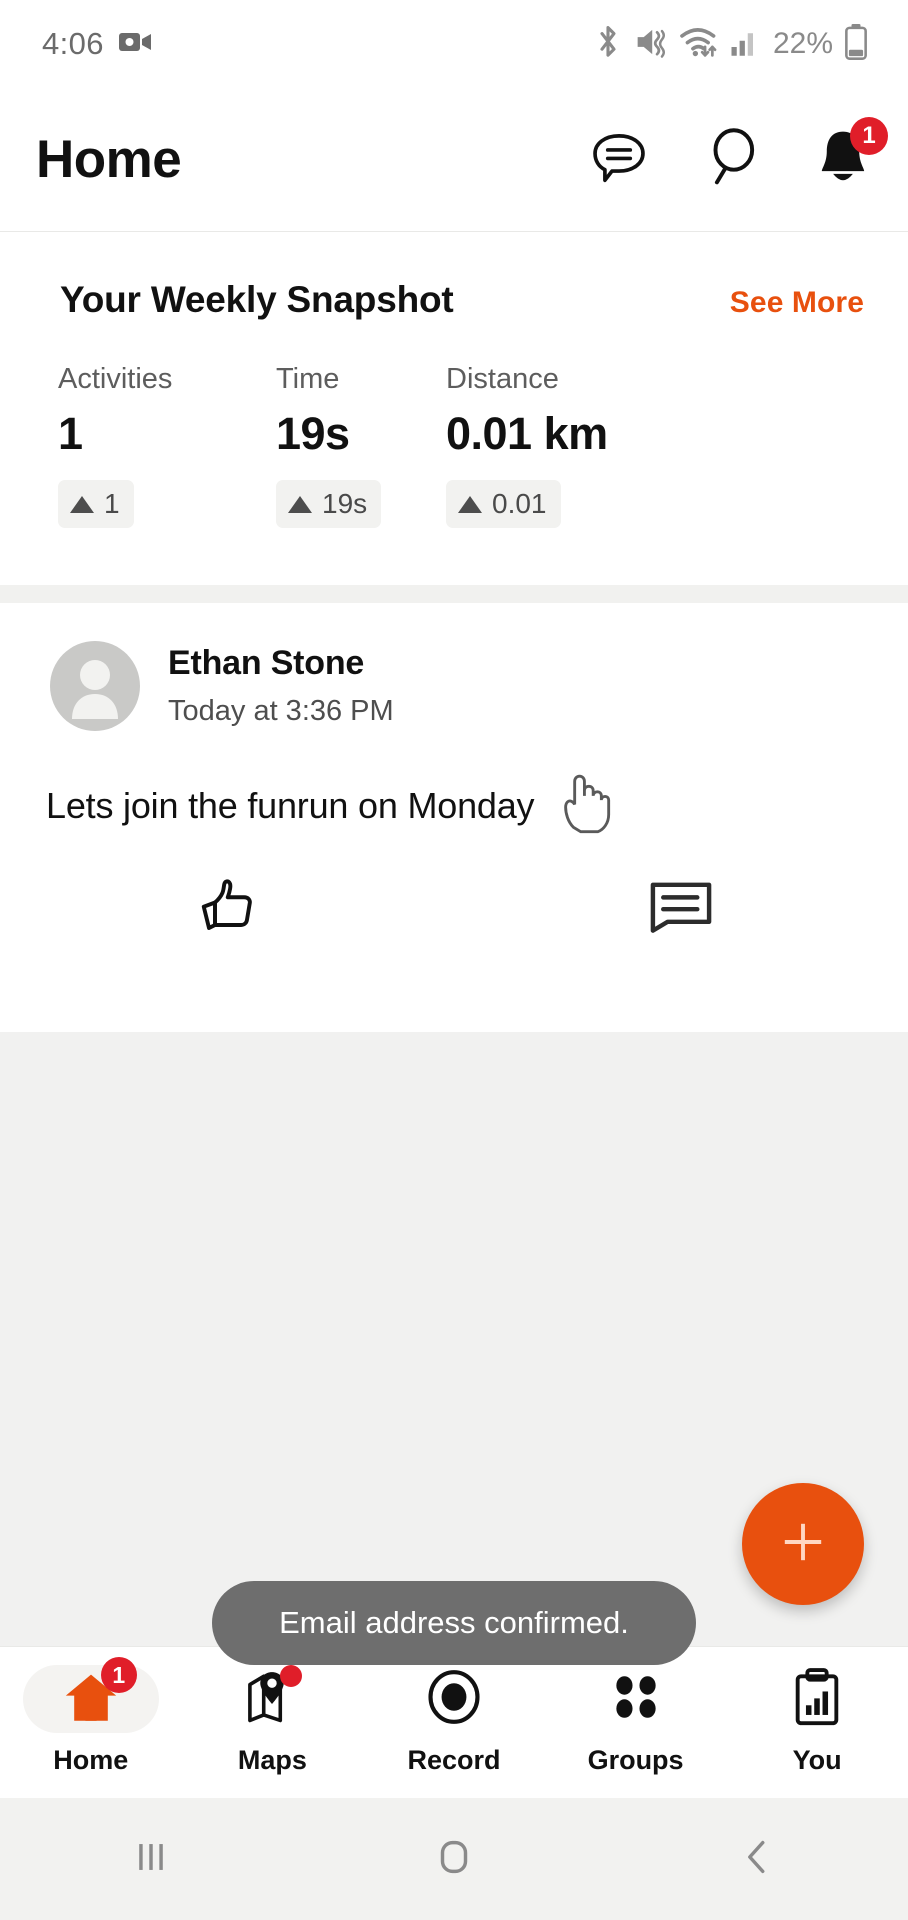 The width and height of the screenshot is (908, 1920). Describe the element at coordinates (744, 44) in the screenshot. I see `cellular-signal-icon` at that location.